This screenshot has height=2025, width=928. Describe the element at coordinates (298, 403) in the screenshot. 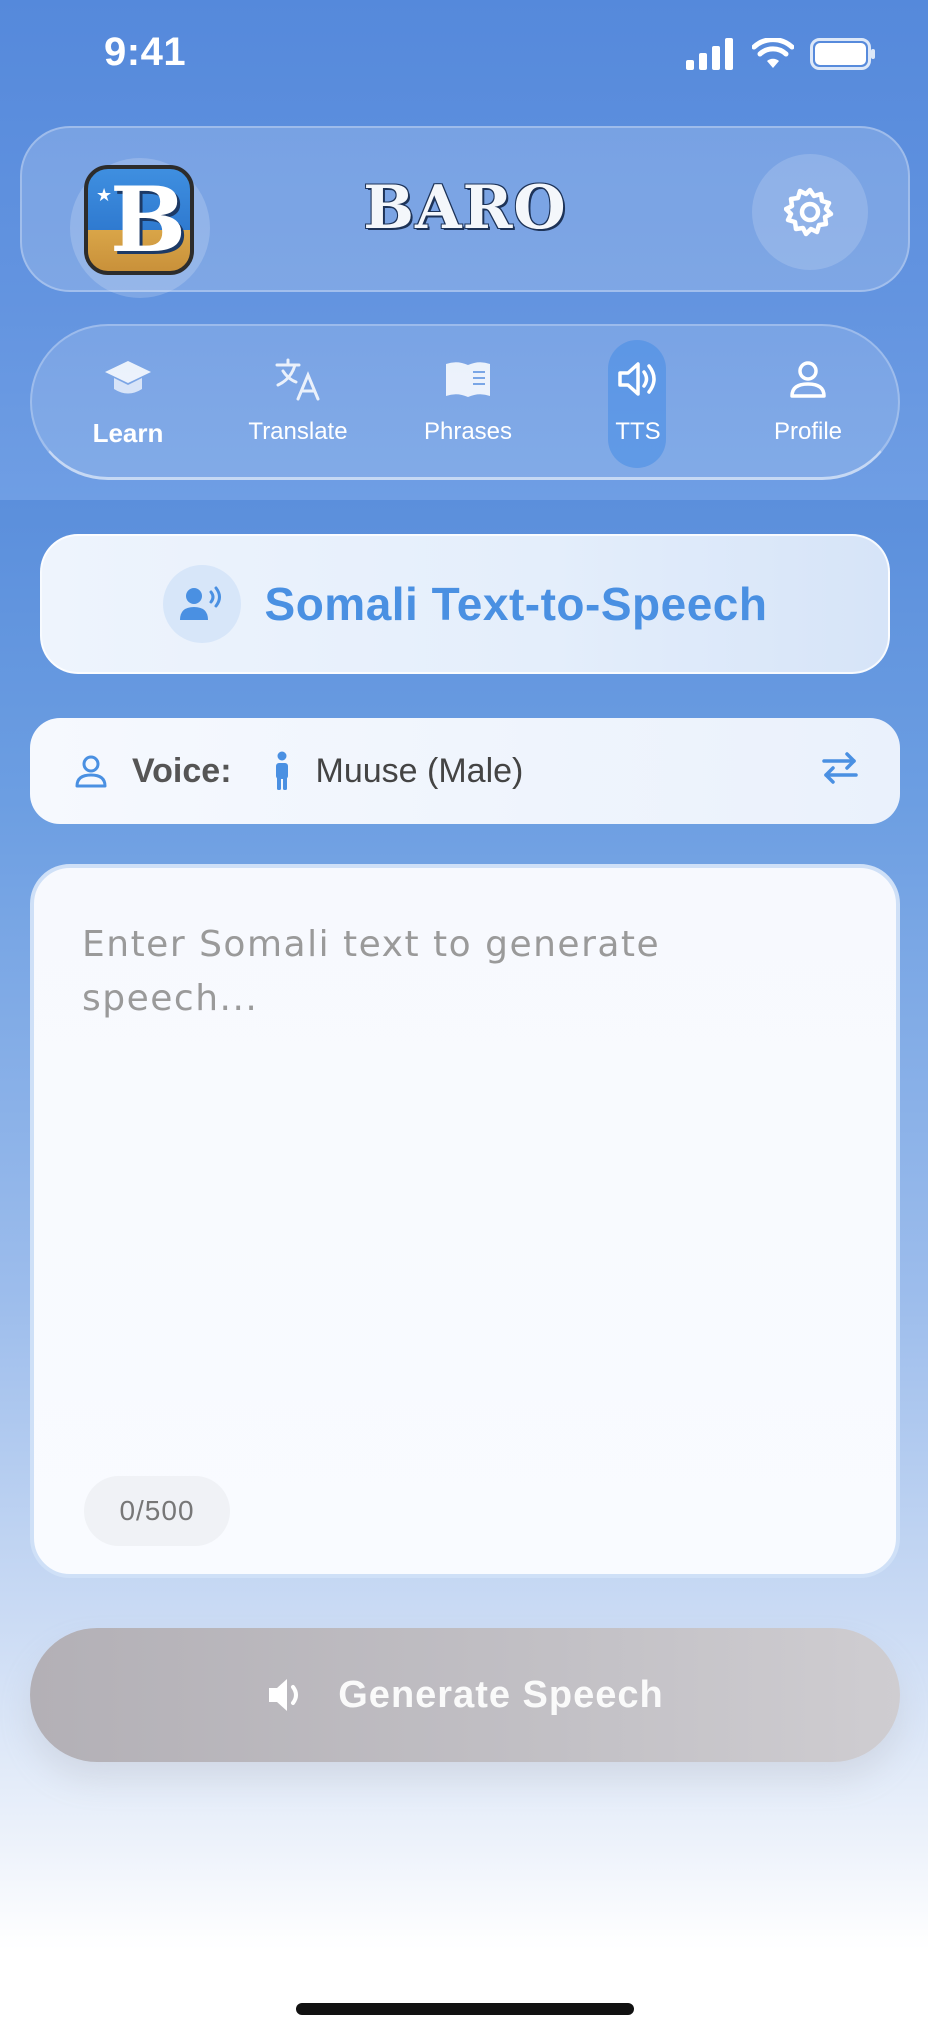

I see `tab-translate: Translate` at that location.